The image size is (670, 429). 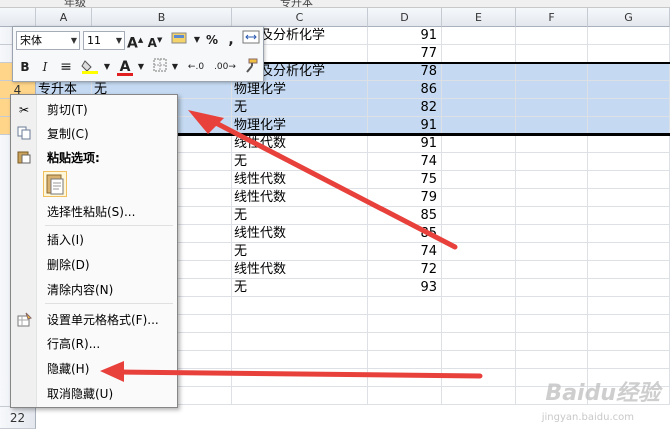 I want to click on align-center-button: ≡, so click(x=66, y=67).